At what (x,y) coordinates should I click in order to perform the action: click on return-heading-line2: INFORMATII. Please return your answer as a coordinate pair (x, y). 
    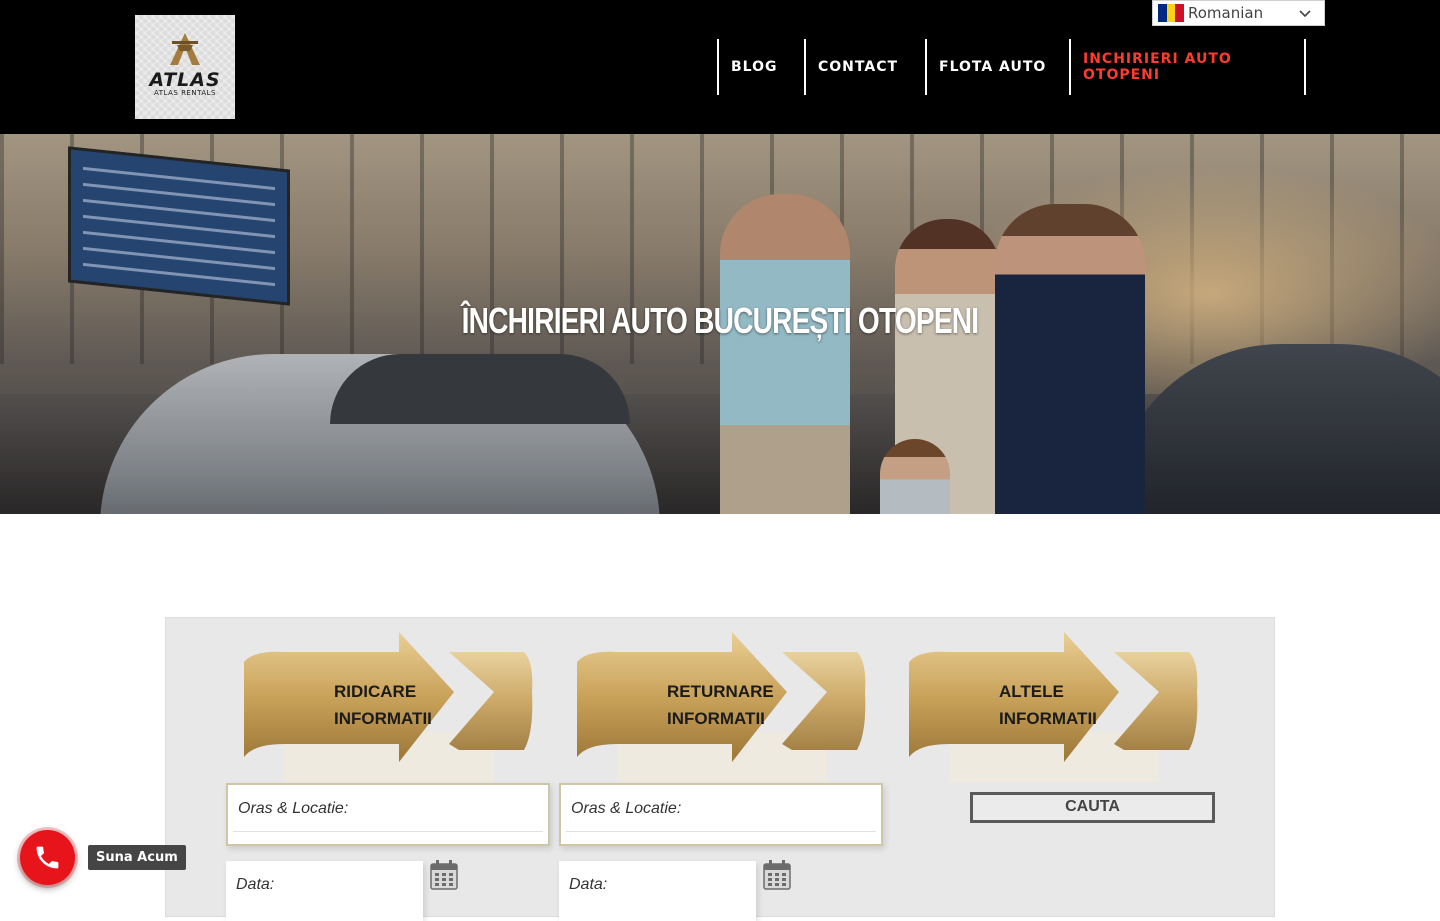
    Looking at the image, I should click on (716, 718).